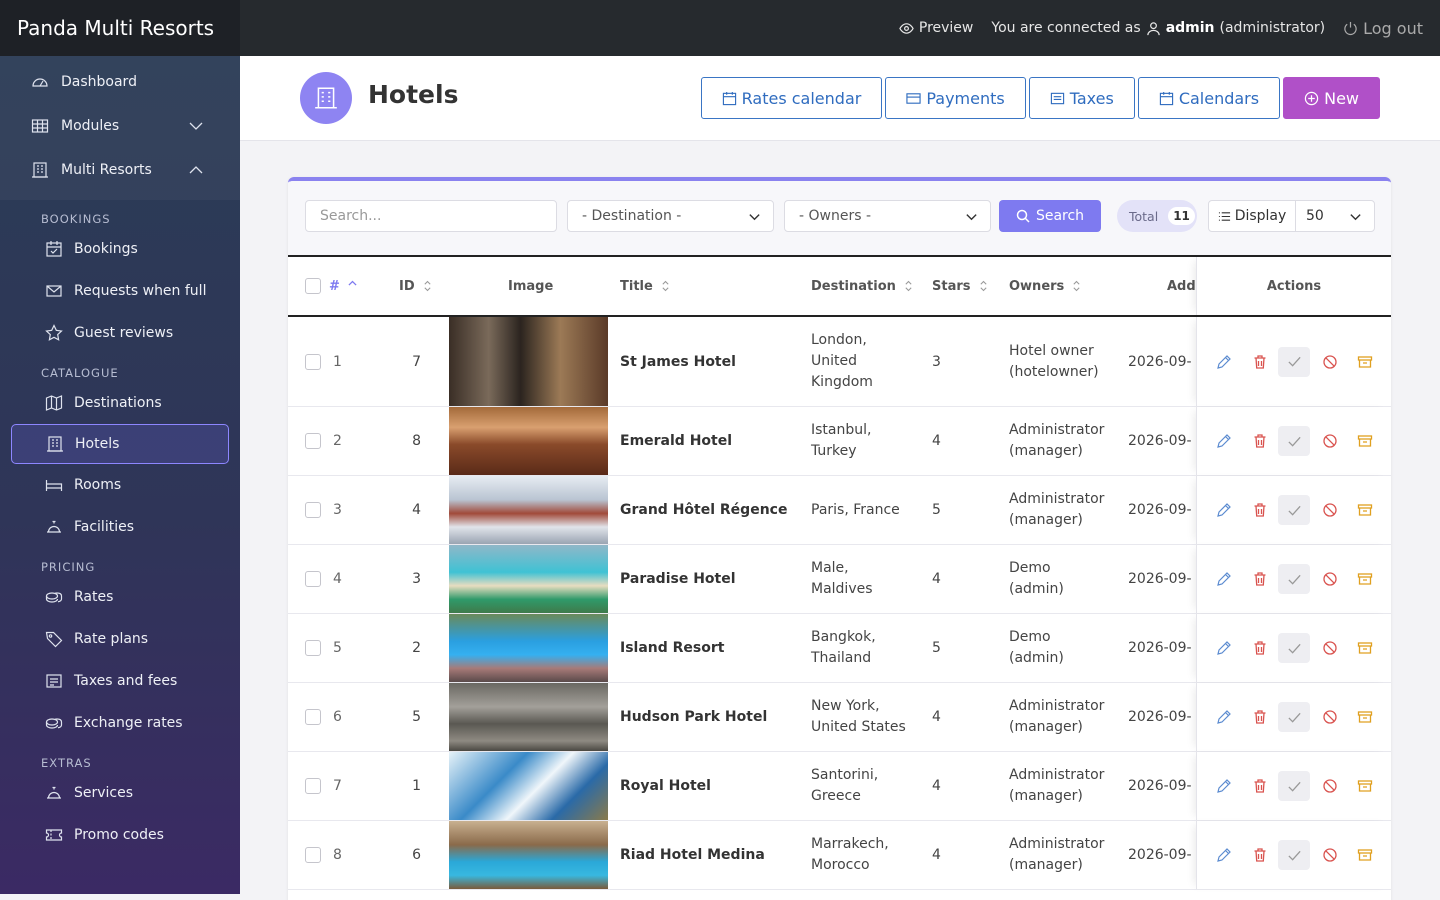 The height and width of the screenshot is (900, 1440). I want to click on destination-select: - Destination -, so click(670, 216).